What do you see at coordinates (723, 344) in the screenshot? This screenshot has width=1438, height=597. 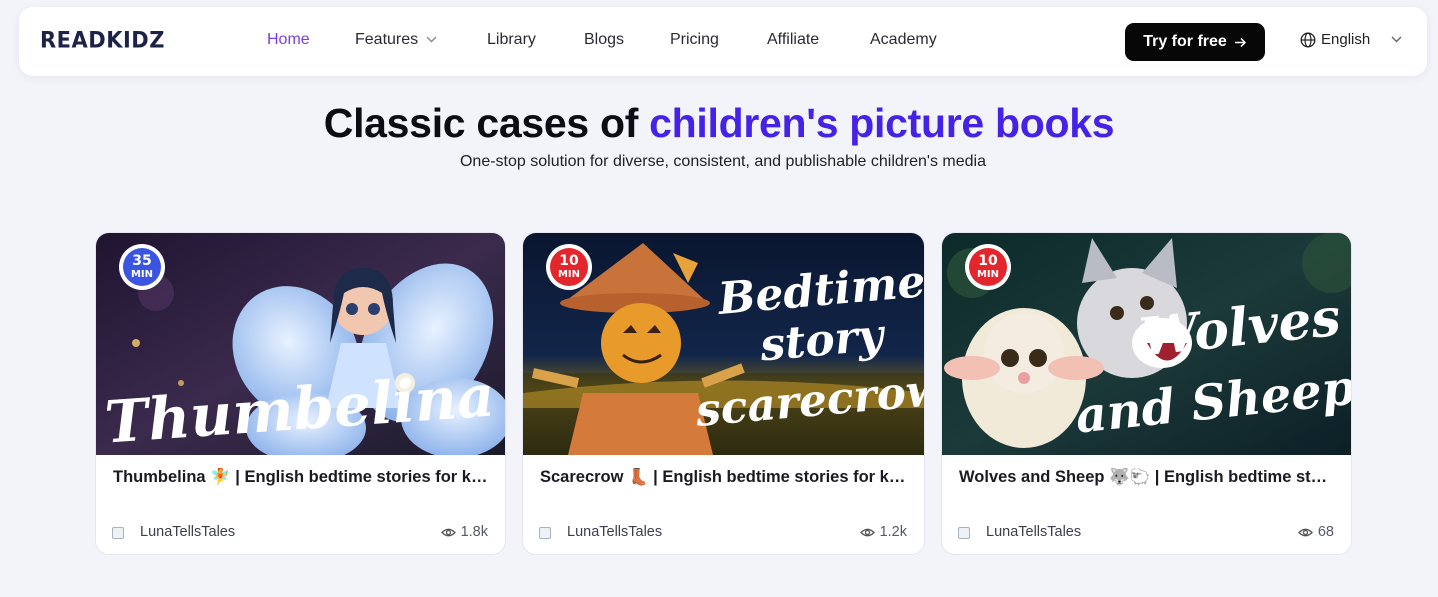 I see `story-thumbnail: Bedtime story scarecrow 10 MIN` at bounding box center [723, 344].